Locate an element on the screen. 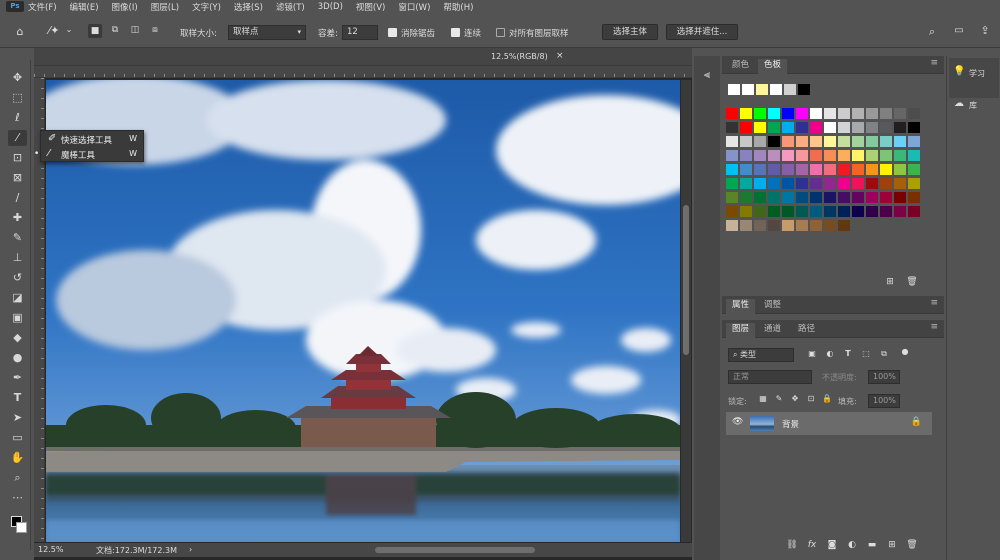 This screenshot has width=1000, height=560. menu-filter: 滤镜(T) is located at coordinates (290, 7).